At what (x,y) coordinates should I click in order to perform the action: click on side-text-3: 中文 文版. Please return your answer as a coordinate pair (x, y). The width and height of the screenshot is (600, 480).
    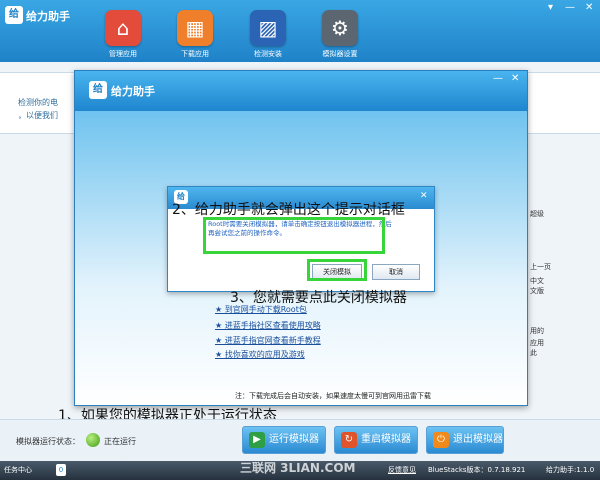
    Looking at the image, I should click on (537, 286).